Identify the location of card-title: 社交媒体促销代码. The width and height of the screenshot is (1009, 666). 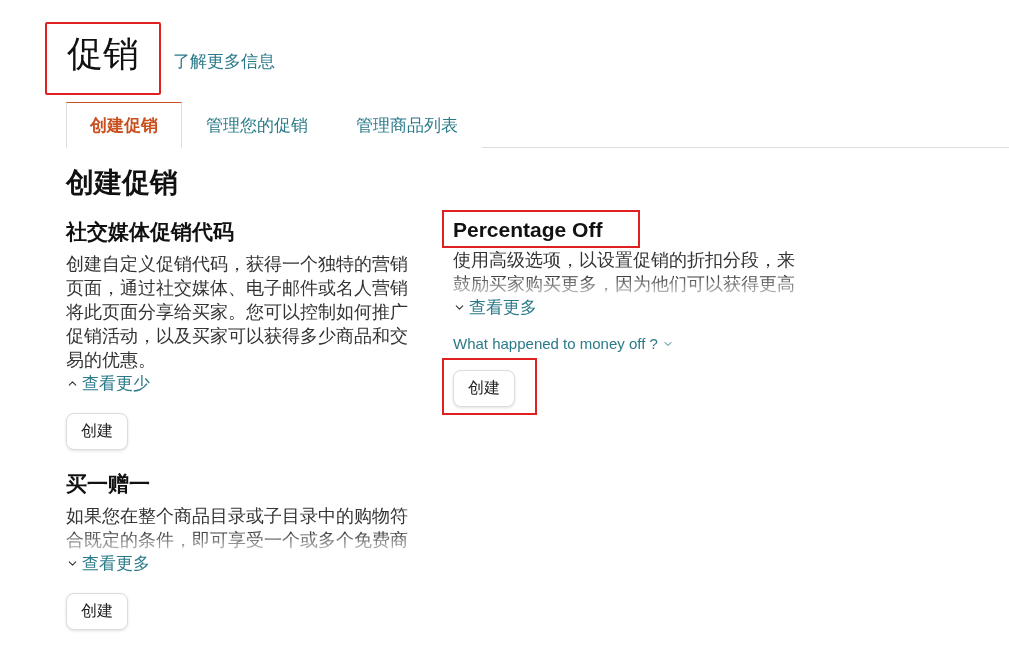
(149, 232).